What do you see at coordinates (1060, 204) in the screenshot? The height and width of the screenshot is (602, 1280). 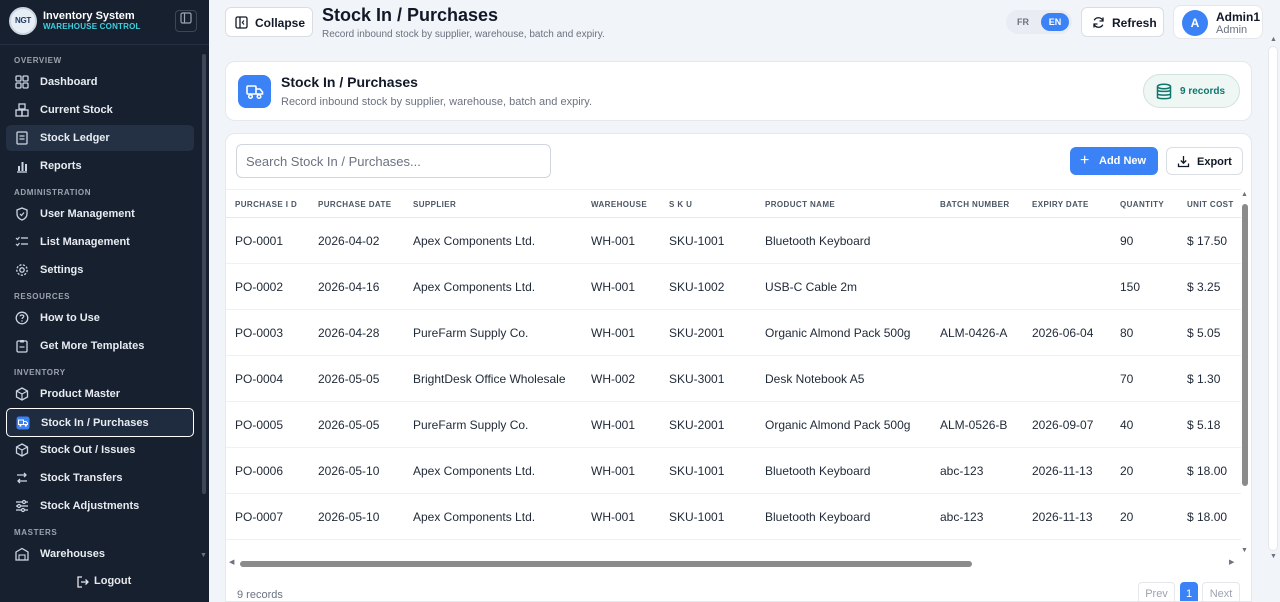 I see `column-header: EXPIRY DATE` at bounding box center [1060, 204].